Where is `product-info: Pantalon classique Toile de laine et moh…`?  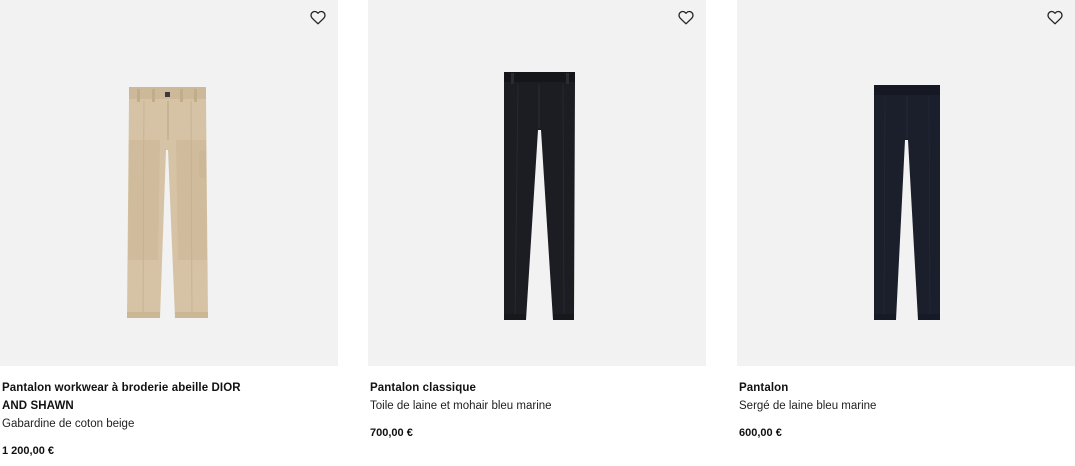 product-info: Pantalon classique Toile de laine et moh… is located at coordinates (537, 404).